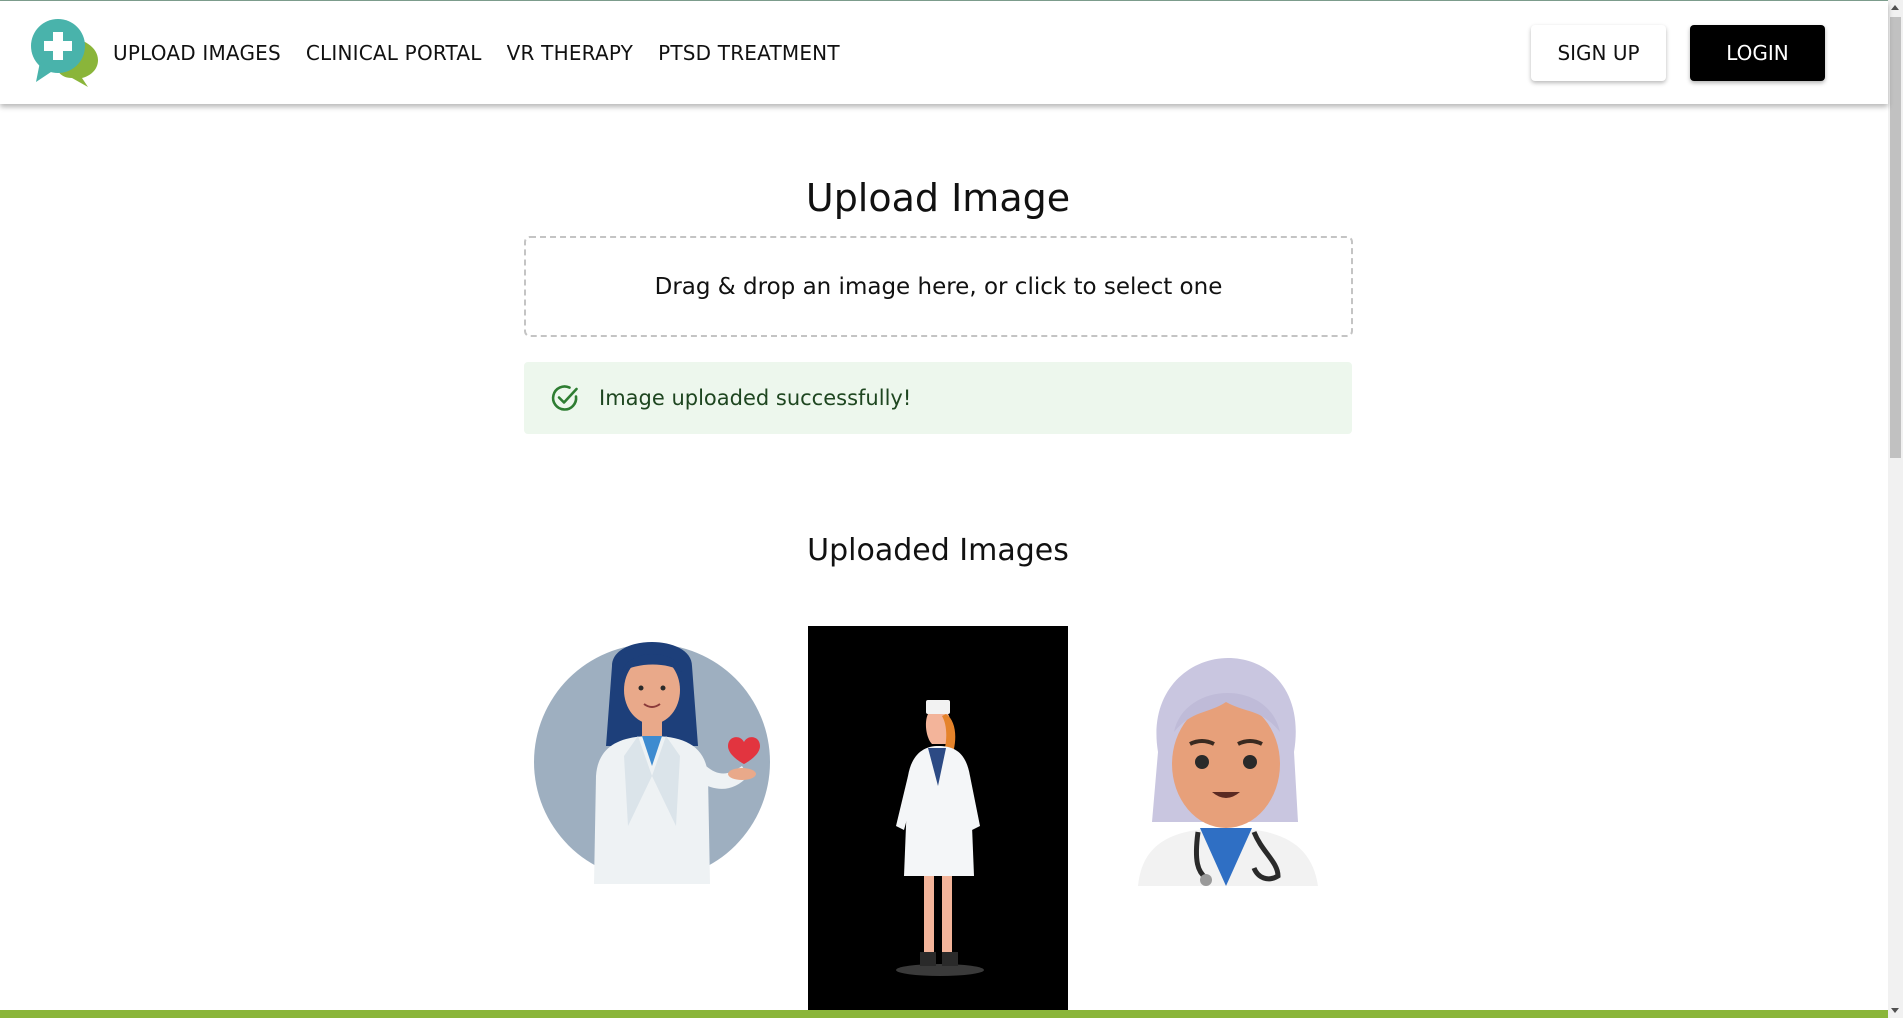 The height and width of the screenshot is (1018, 1903). Describe the element at coordinates (570, 53) in the screenshot. I see `nav-vr-therapy: VR THERAPY` at that location.